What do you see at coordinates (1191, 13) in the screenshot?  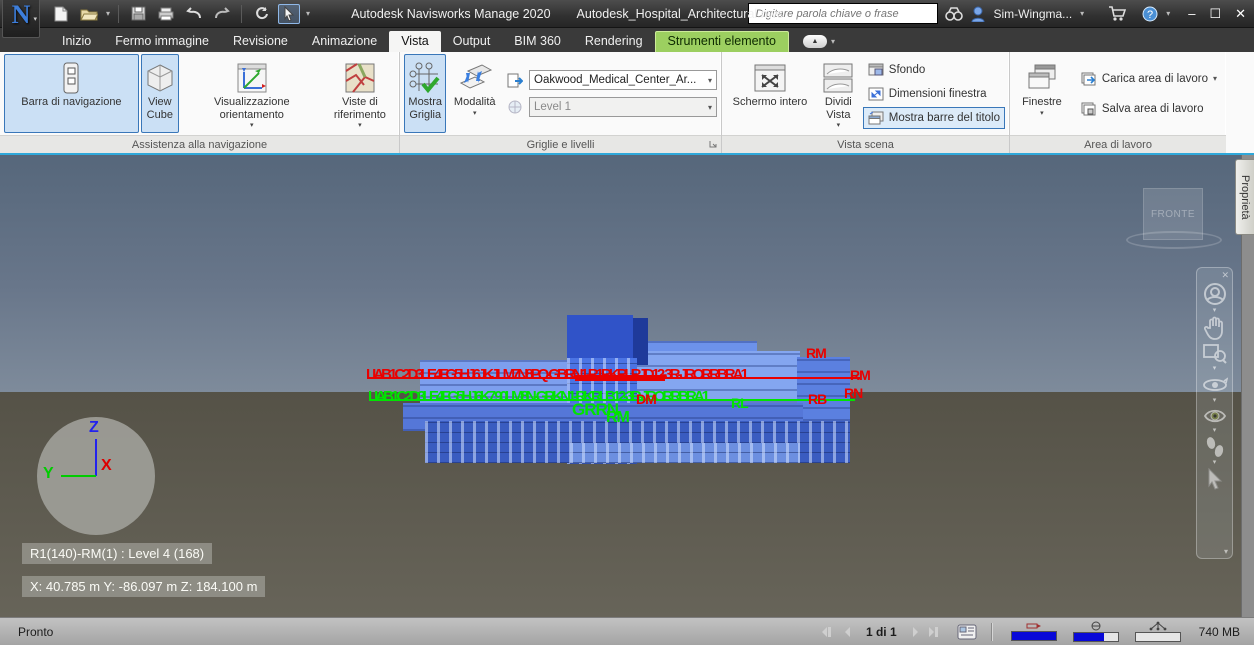 I see `minimize-button: –` at bounding box center [1191, 13].